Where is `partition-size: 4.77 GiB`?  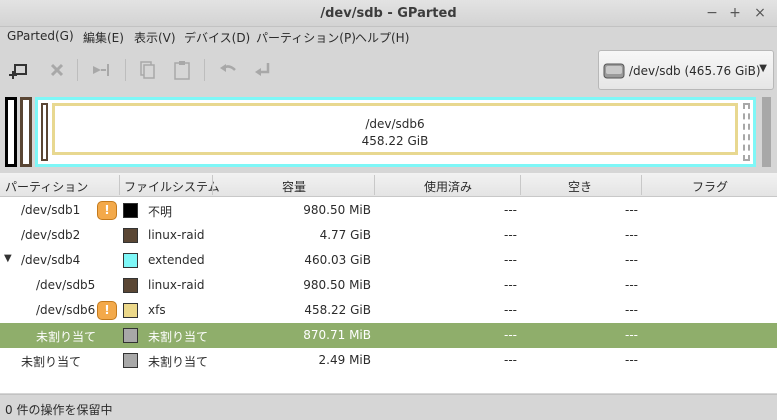
partition-size: 4.77 GiB is located at coordinates (345, 235).